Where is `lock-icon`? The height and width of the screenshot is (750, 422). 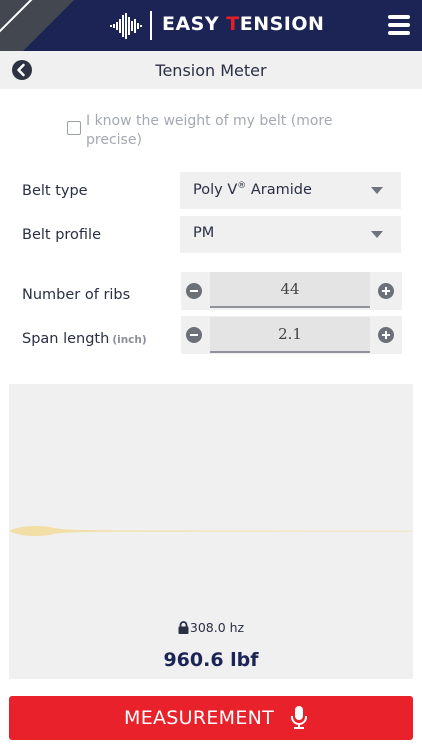 lock-icon is located at coordinates (183, 627).